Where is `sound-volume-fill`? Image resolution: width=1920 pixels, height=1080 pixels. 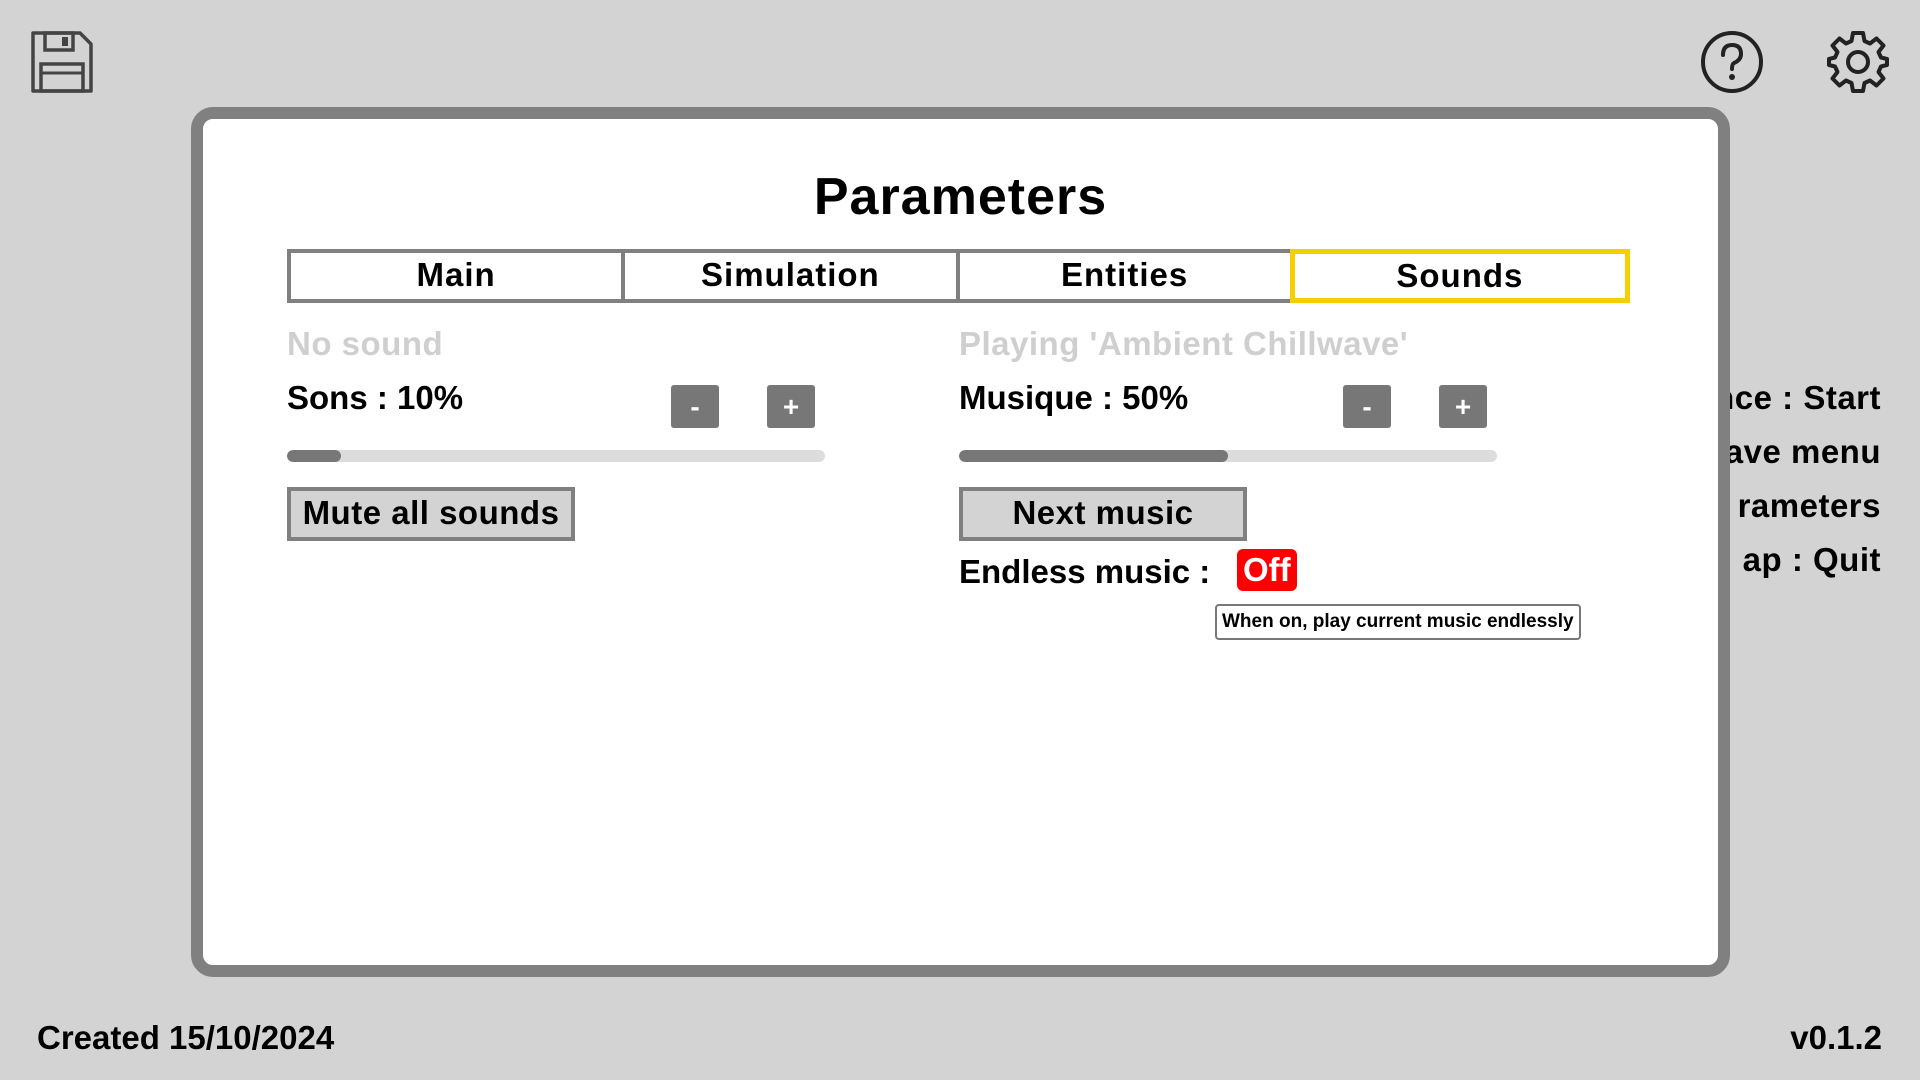
sound-volume-fill is located at coordinates (314, 456).